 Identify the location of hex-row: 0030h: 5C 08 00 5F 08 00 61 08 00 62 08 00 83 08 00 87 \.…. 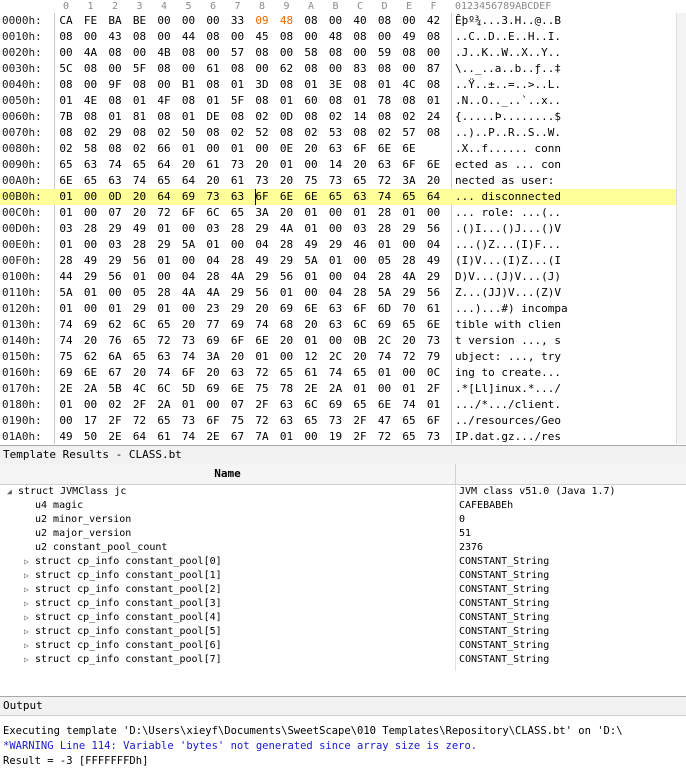
(338, 69).